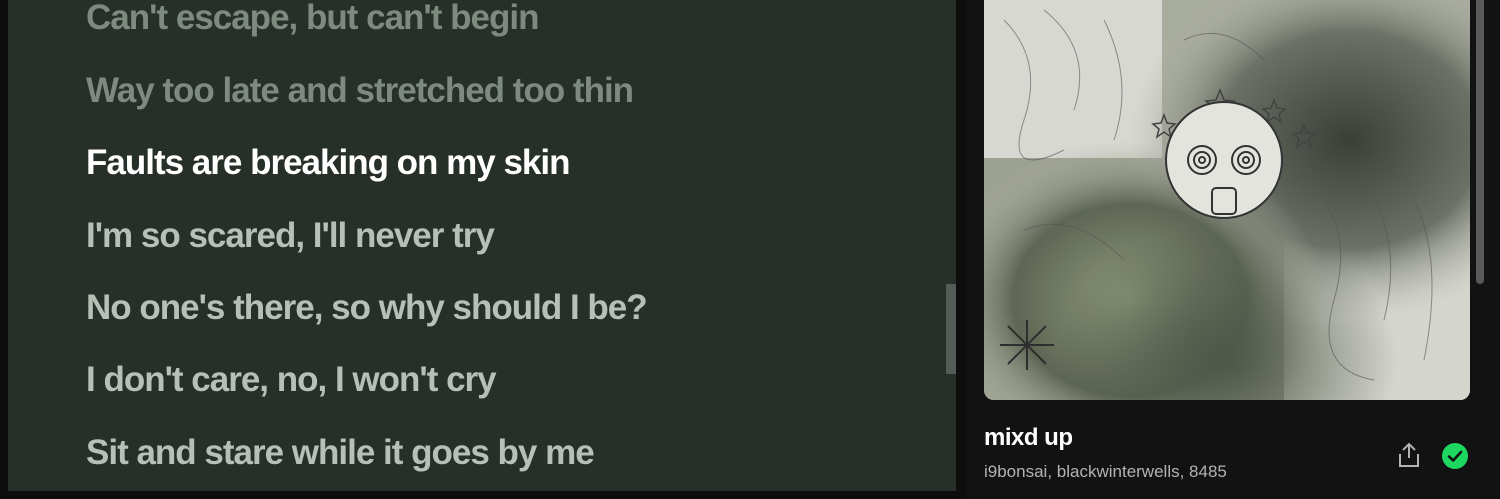  What do you see at coordinates (951, 329) in the screenshot?
I see `lyrics-scrollbar` at bounding box center [951, 329].